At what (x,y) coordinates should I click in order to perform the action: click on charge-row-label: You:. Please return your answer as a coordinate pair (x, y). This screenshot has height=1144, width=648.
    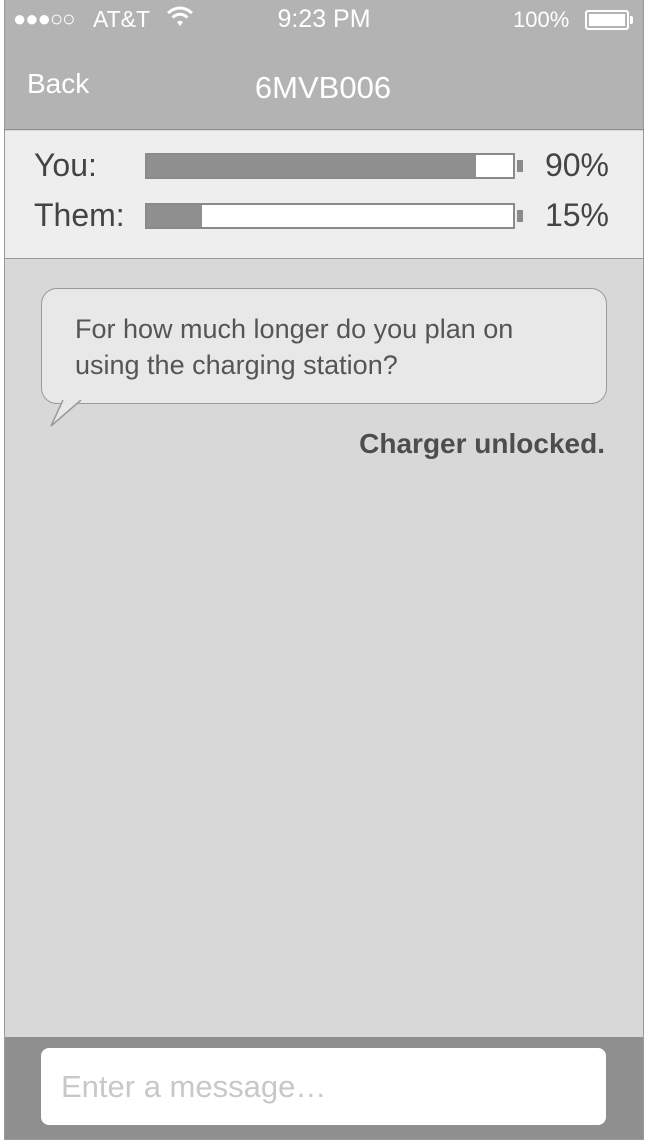
    Looking at the image, I should click on (65, 165).